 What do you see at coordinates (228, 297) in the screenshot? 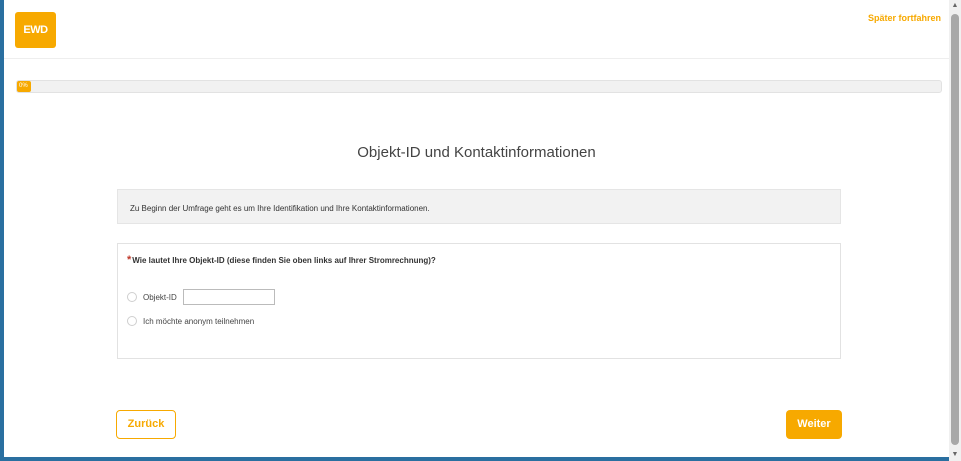
I see `objekt-id-input` at bounding box center [228, 297].